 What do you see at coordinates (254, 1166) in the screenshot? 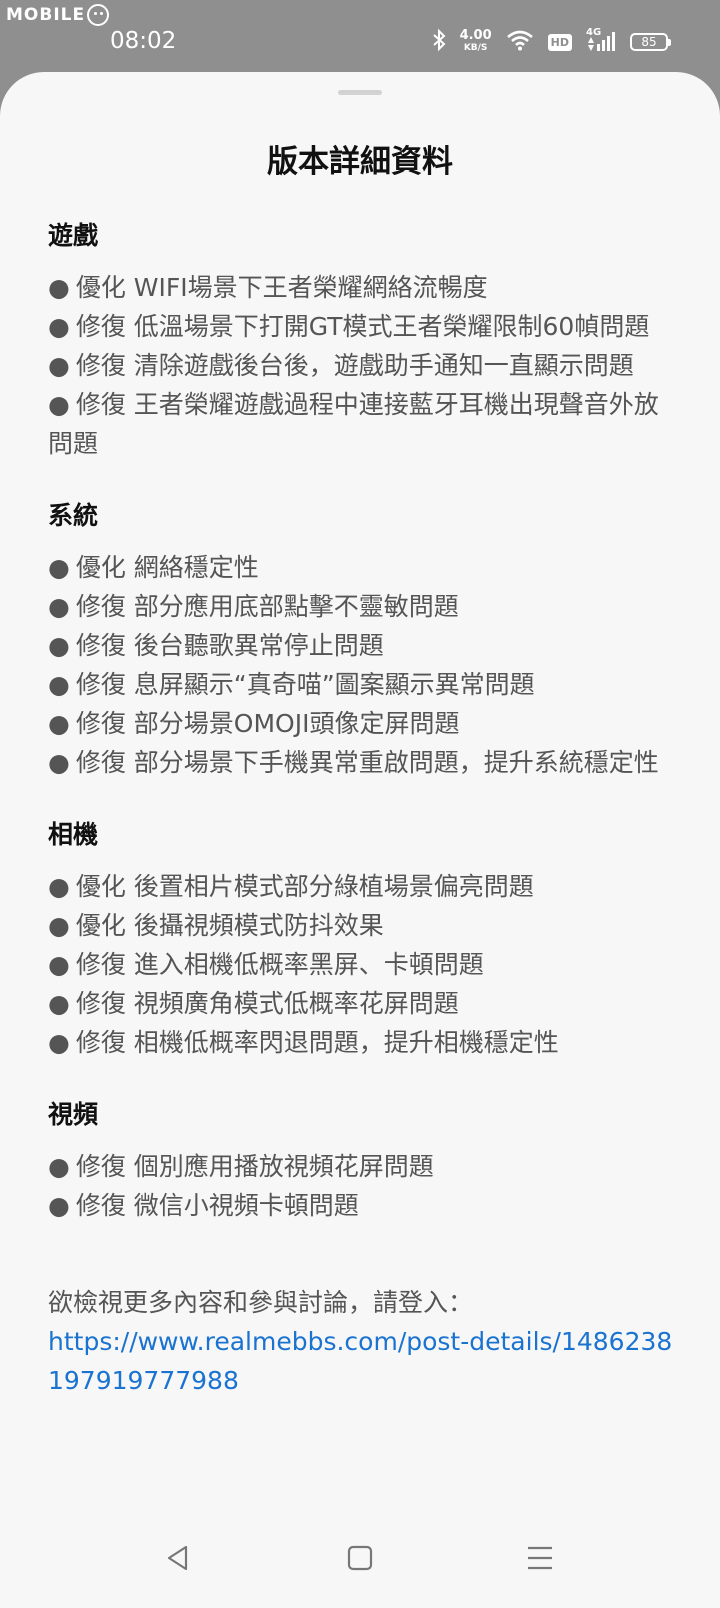
I see `list-item-text: 修復 個別應用播放視頻花屏問題` at bounding box center [254, 1166].